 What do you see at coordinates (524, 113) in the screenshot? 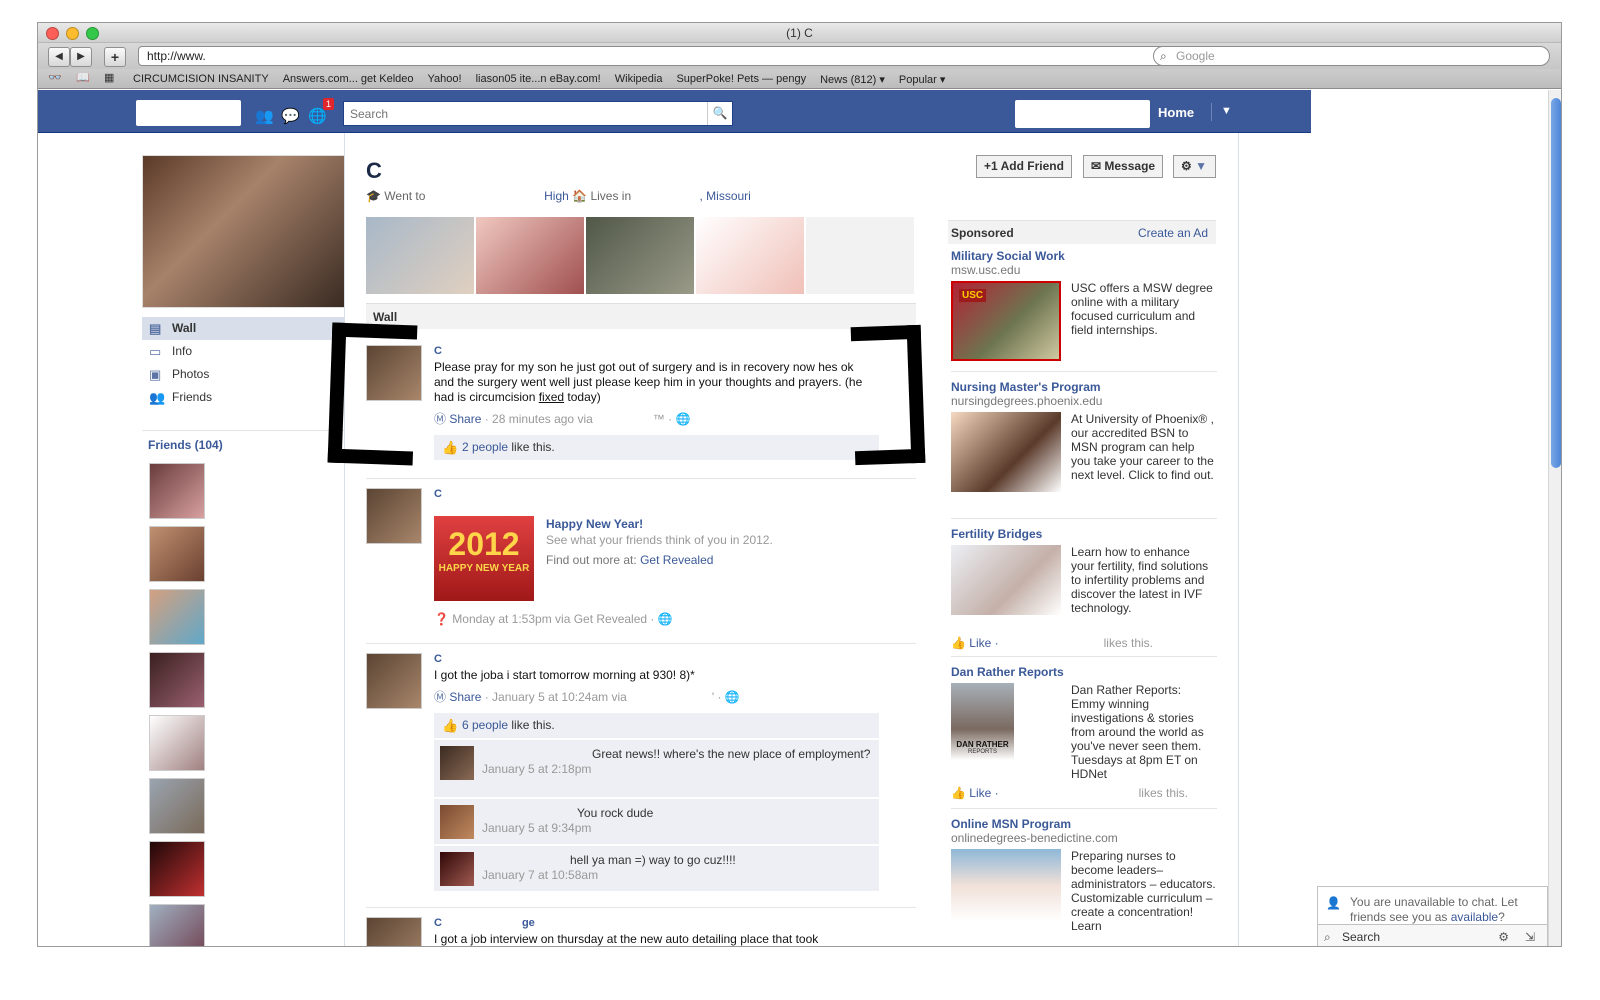
I see `facebook-search-input` at bounding box center [524, 113].